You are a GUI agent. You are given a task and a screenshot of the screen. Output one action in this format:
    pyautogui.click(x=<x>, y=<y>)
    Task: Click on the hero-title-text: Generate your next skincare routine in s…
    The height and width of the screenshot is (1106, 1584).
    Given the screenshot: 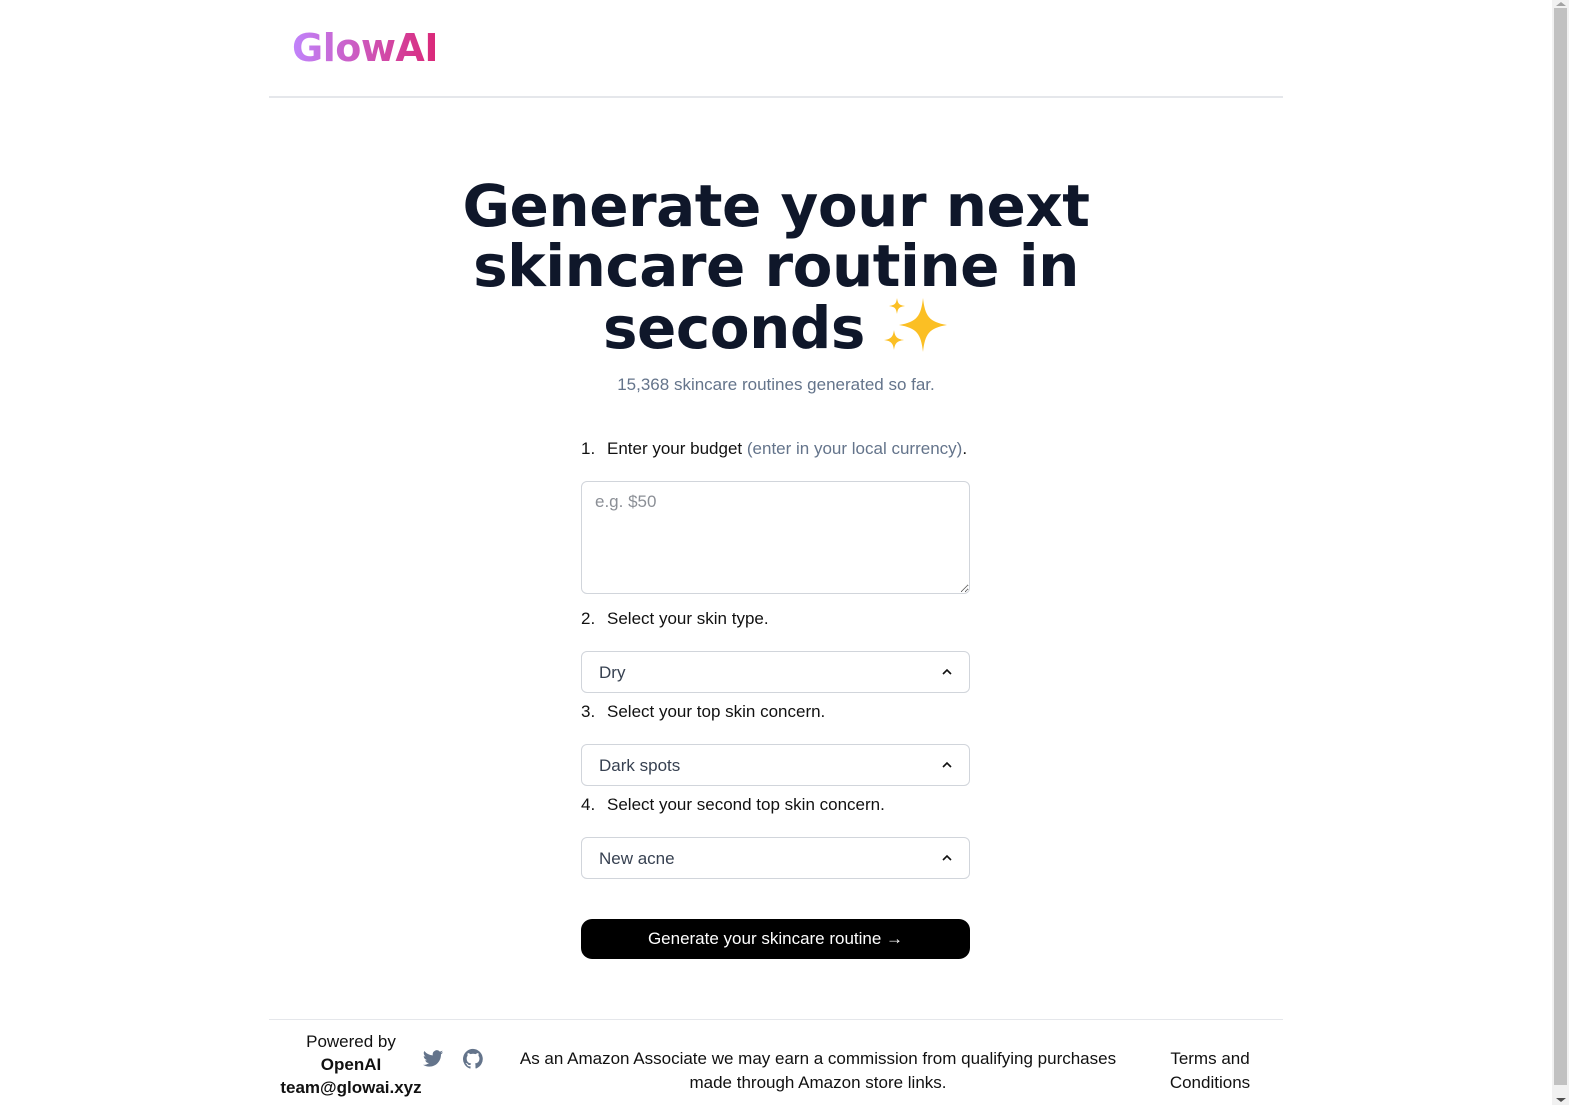 What is the action you would take?
    pyautogui.click(x=776, y=267)
    